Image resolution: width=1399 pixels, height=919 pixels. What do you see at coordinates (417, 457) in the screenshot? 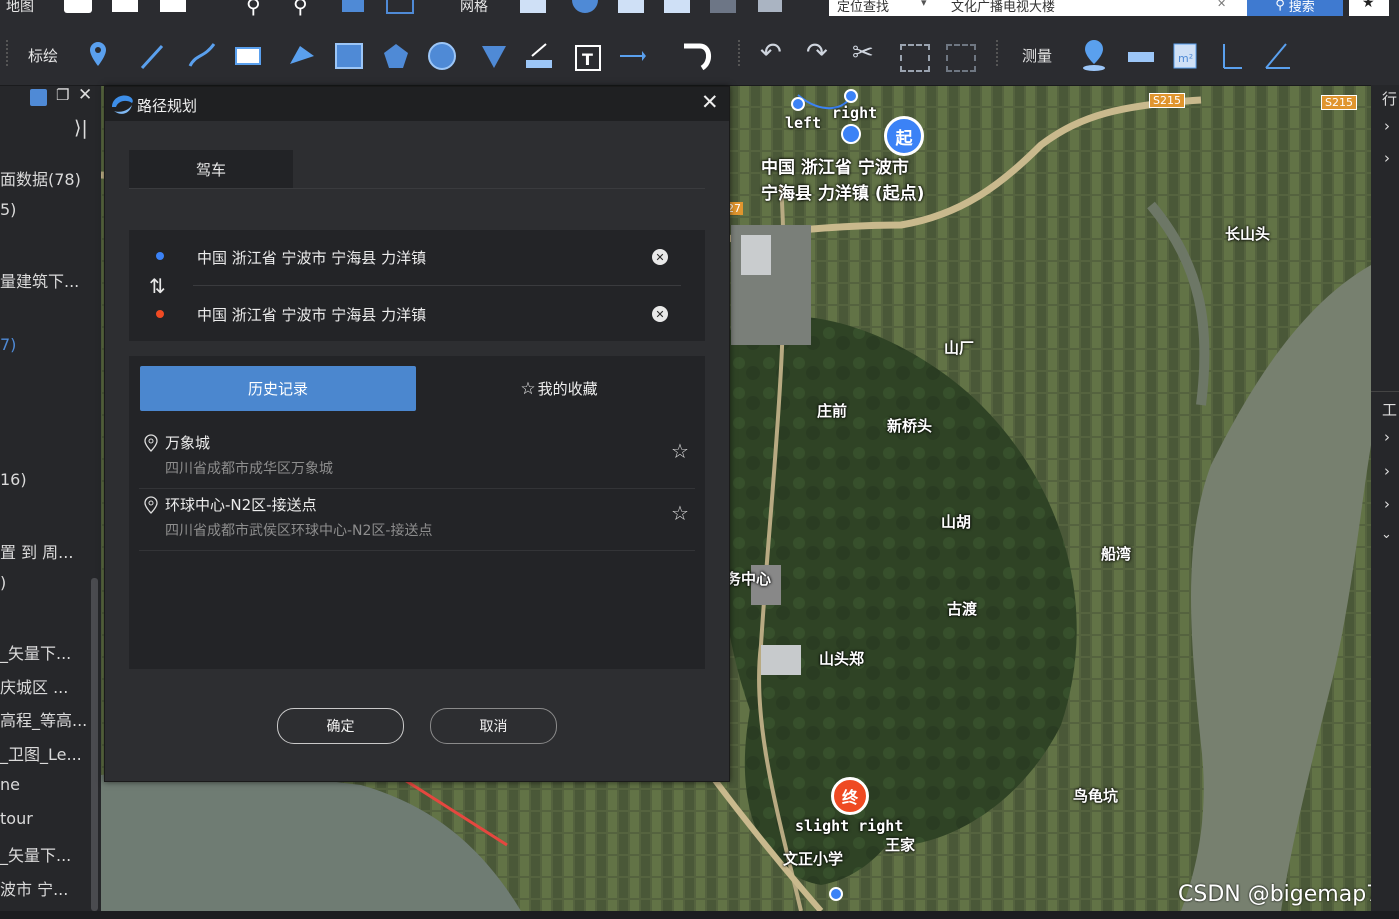
I see `history-item: 万象城 四川省成都市成华区万象城 ☆` at bounding box center [417, 457].